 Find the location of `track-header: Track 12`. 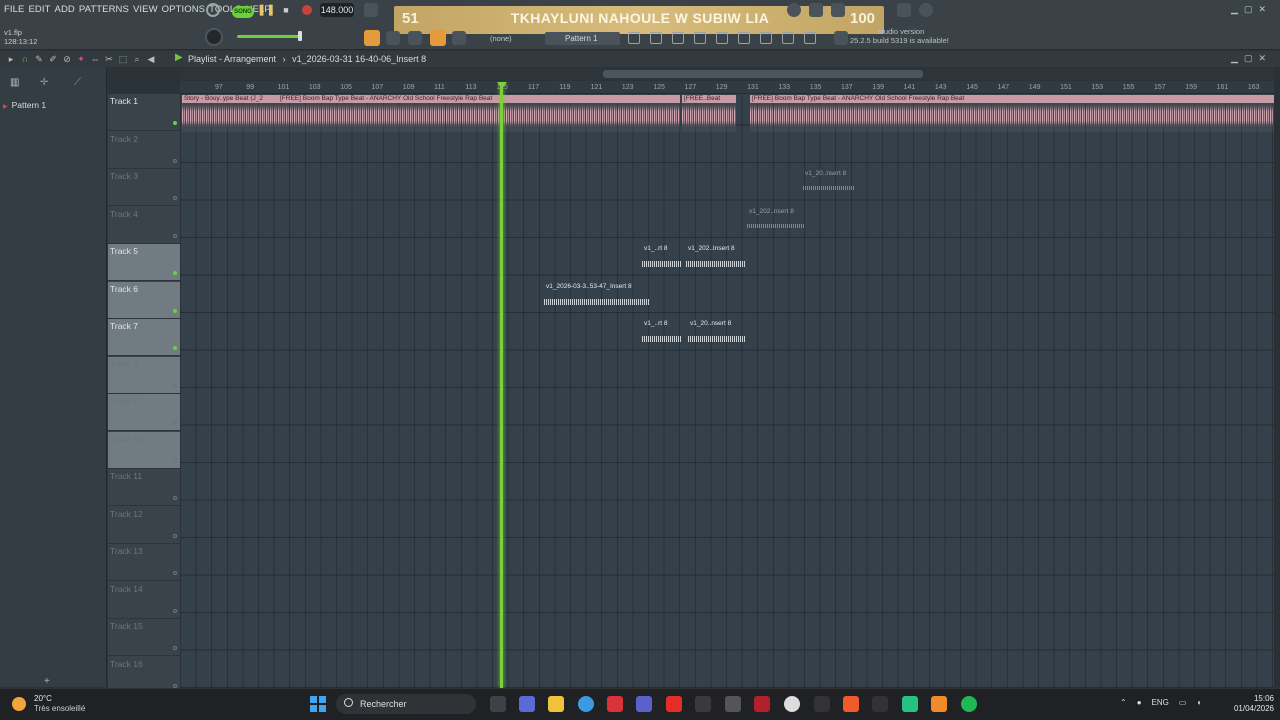

track-header: Track 12 is located at coordinates (144, 525).